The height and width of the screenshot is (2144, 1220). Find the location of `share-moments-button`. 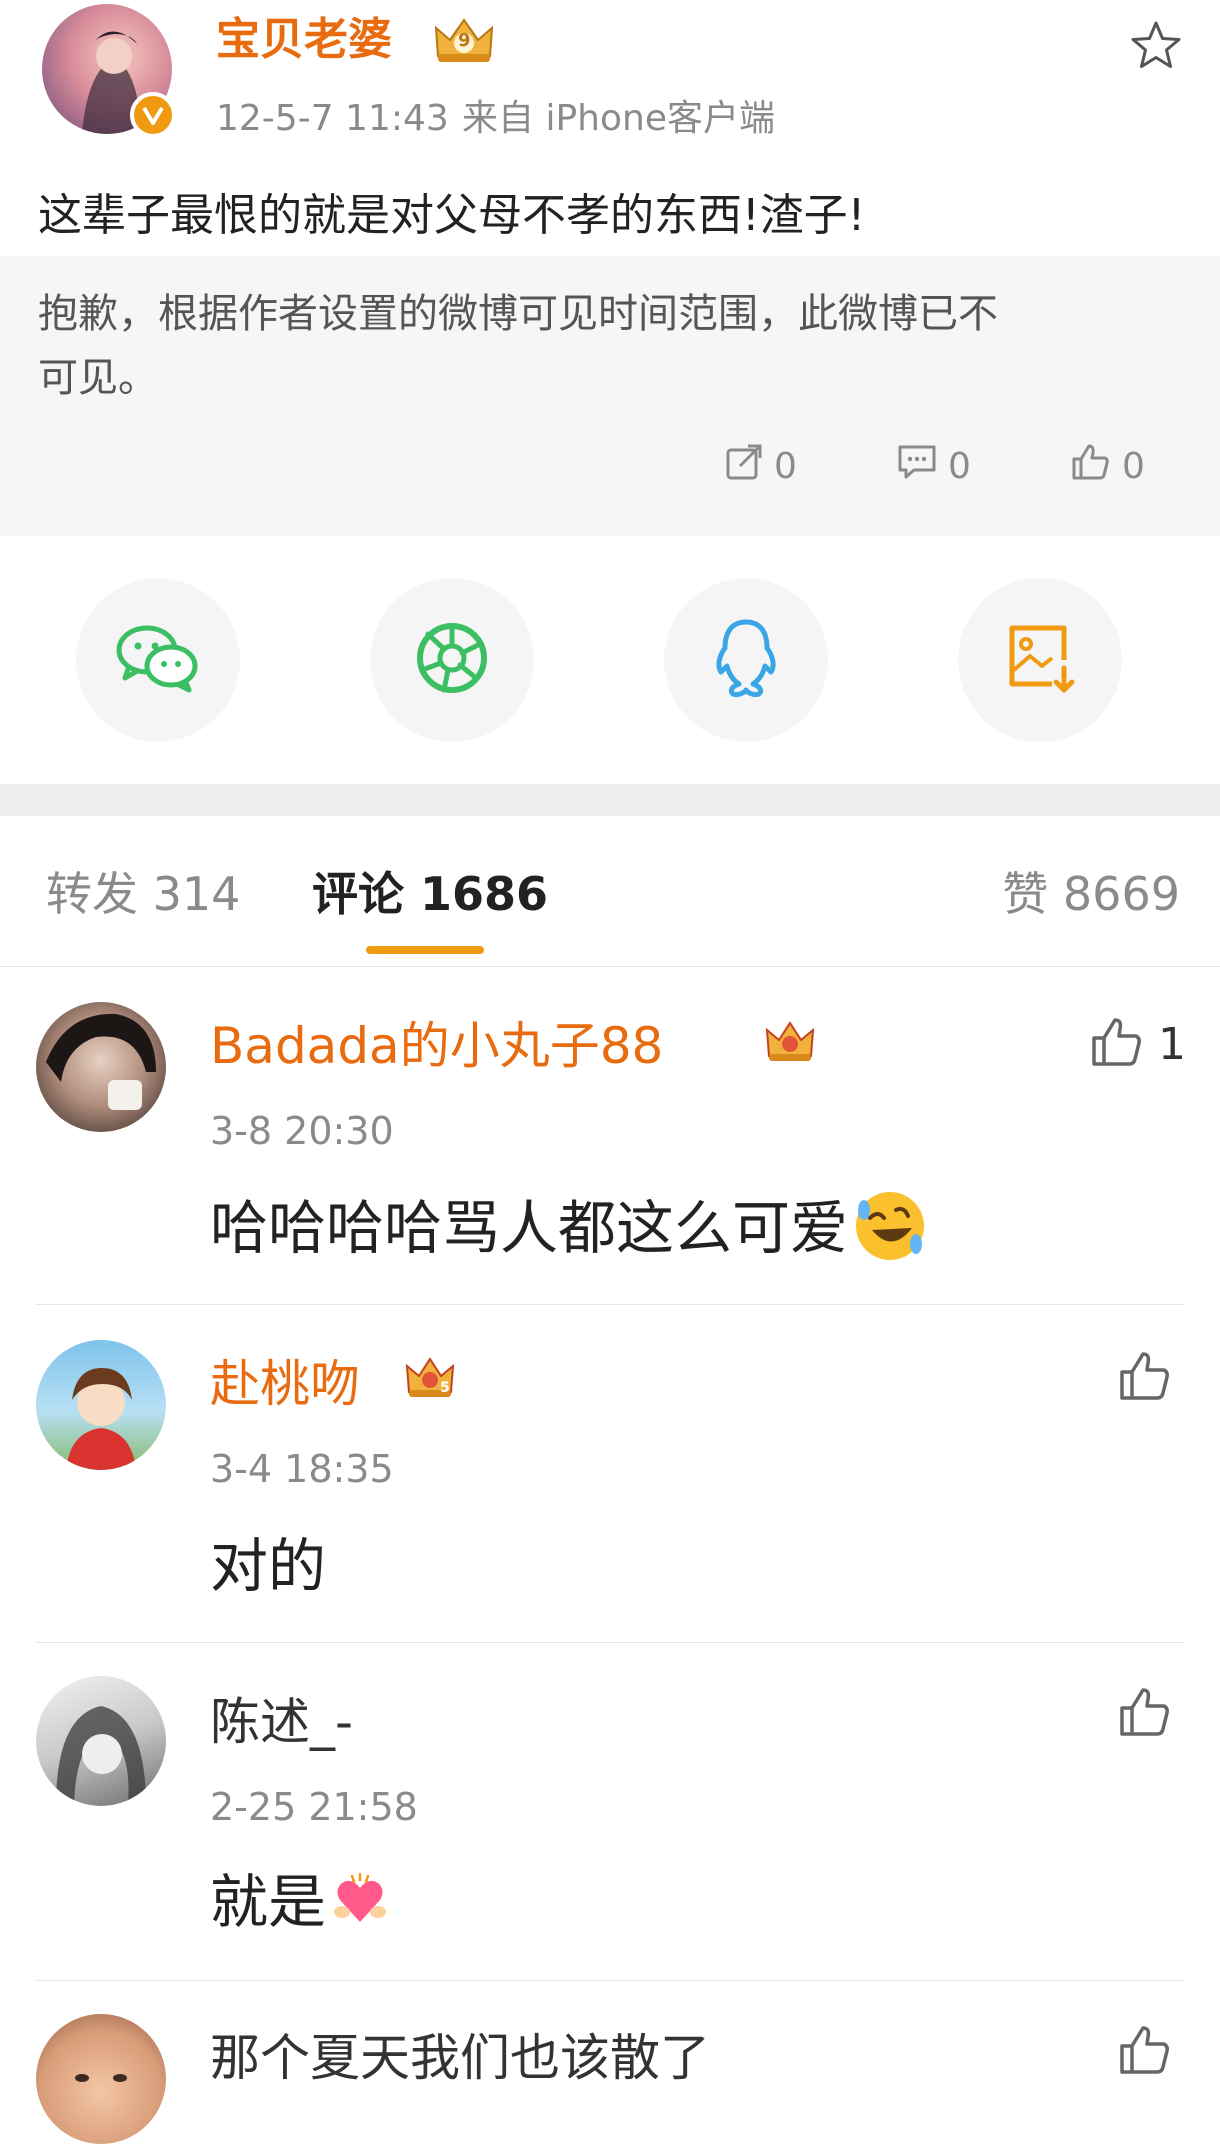

share-moments-button is located at coordinates (452, 660).